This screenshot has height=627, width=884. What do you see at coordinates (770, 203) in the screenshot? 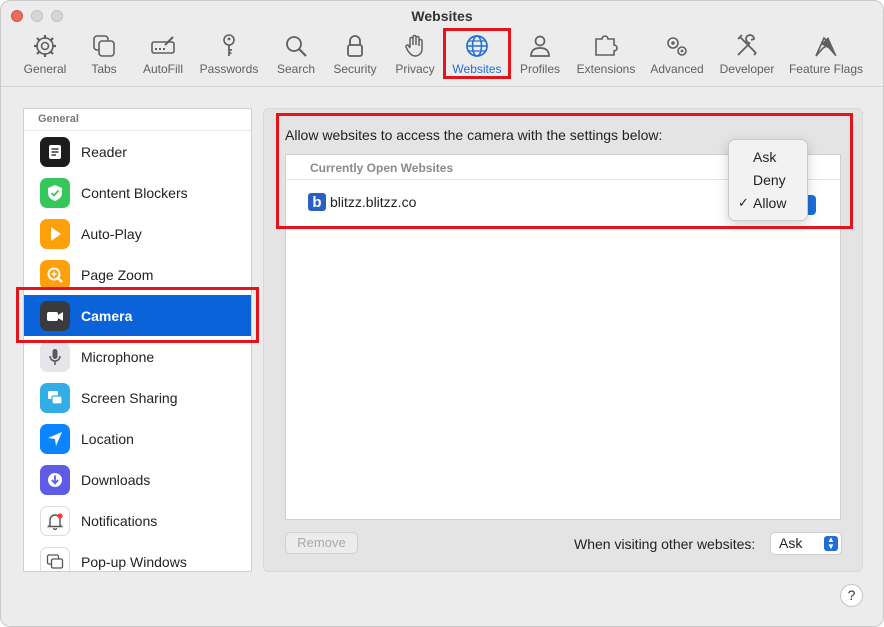
I see `menu-item-label: Allow` at bounding box center [770, 203].